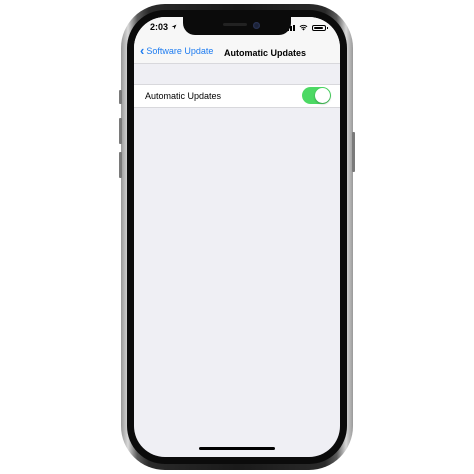 The height and width of the screenshot is (474, 474). I want to click on automatic-updates-toggle, so click(316, 95).